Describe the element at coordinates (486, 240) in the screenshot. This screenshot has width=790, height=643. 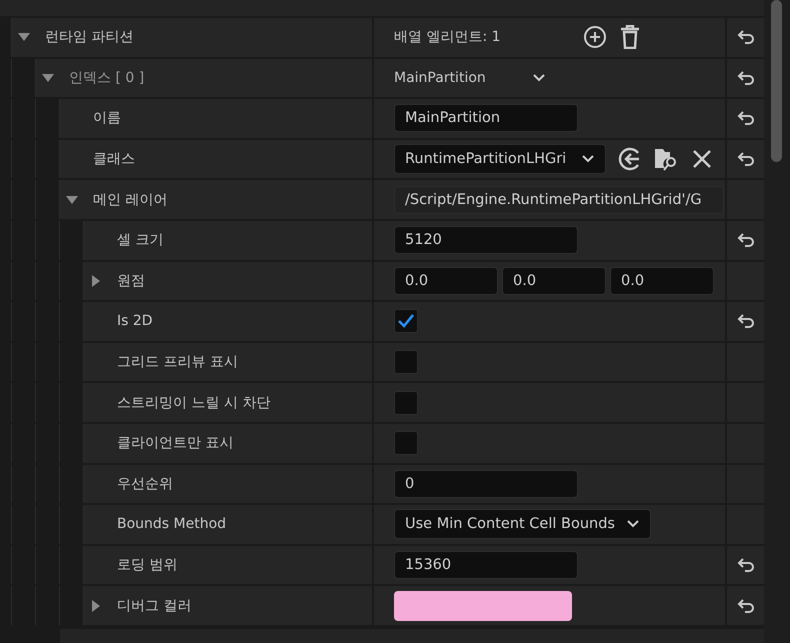
I see `input-field: 5120` at that location.